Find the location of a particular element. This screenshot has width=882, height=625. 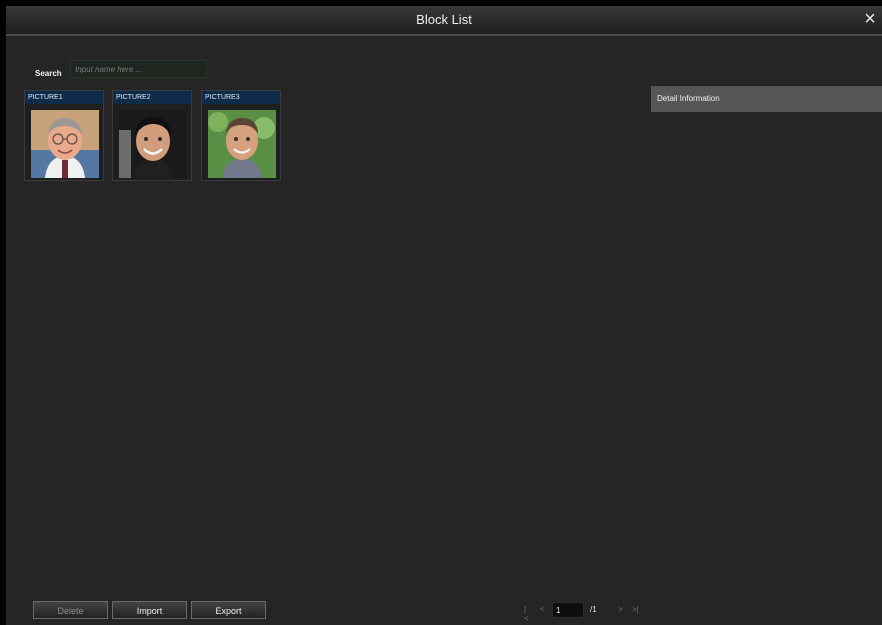

export-button: Export is located at coordinates (228, 610).